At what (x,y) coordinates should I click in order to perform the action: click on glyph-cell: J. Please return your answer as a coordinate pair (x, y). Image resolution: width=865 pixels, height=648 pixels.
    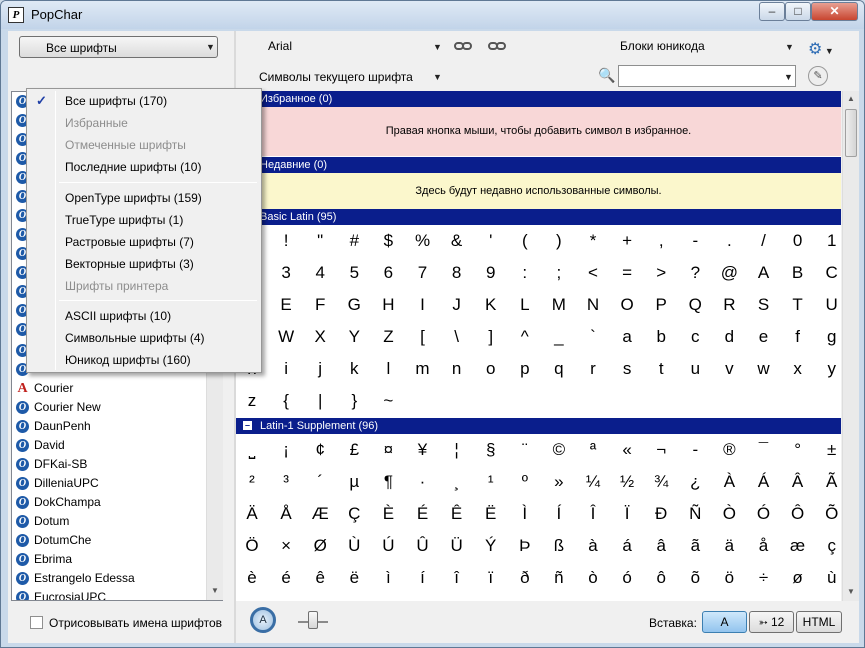
    Looking at the image, I should click on (457, 304).